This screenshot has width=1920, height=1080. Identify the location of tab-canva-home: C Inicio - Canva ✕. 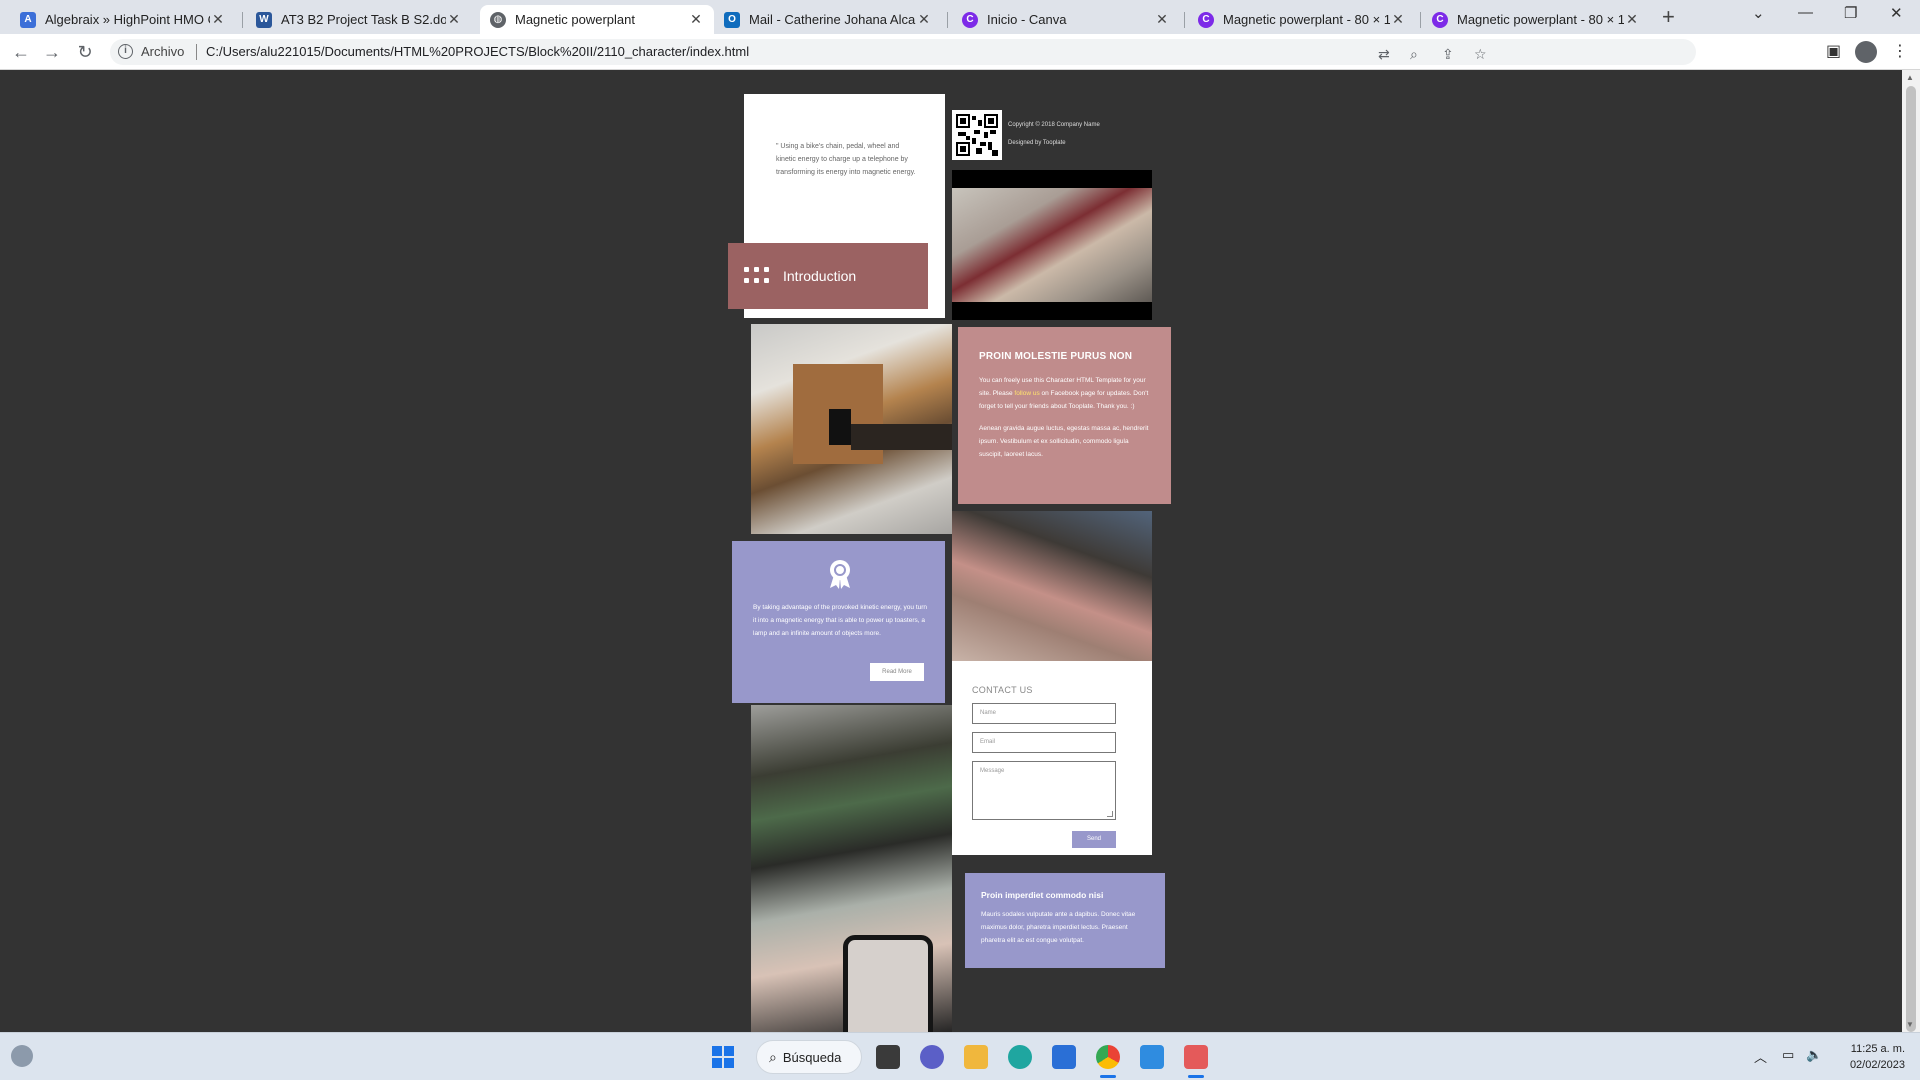
(1066, 19).